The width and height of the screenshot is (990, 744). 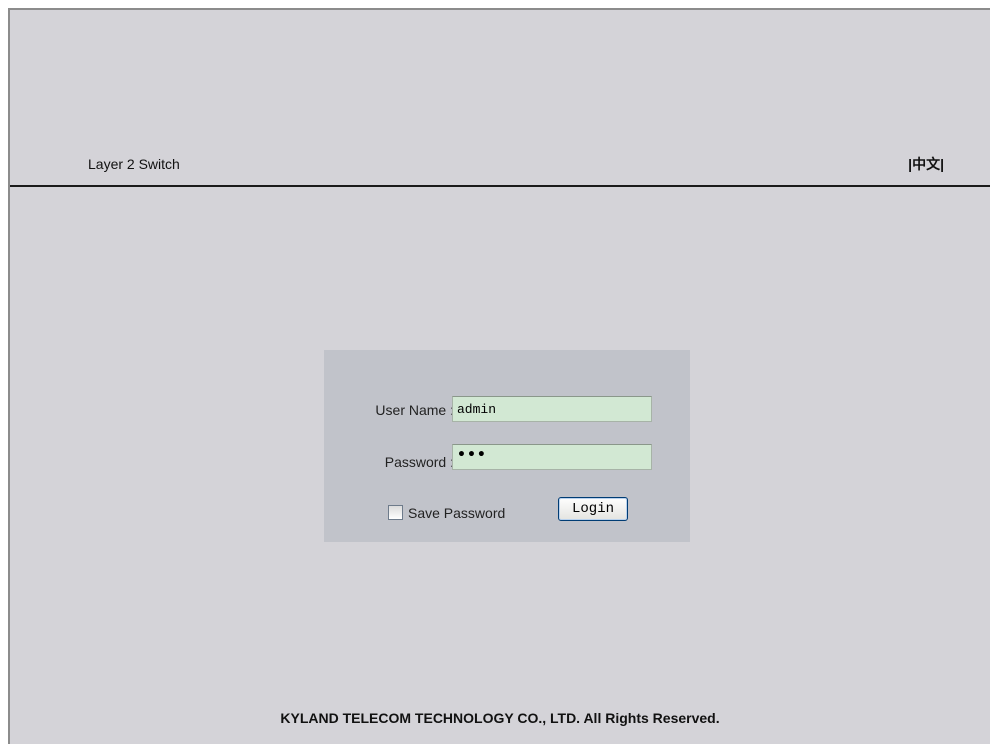 What do you see at coordinates (593, 509) in the screenshot?
I see `login-button: Login` at bounding box center [593, 509].